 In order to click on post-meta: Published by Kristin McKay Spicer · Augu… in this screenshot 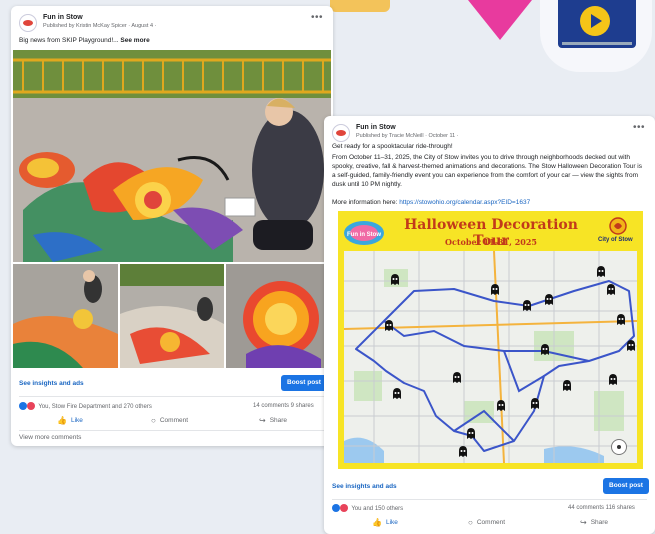, I will do `click(100, 26)`.